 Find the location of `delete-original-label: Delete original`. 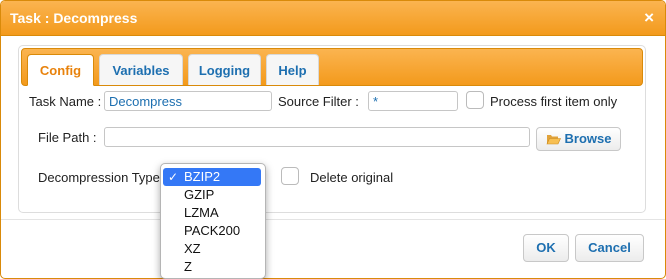

delete-original-label: Delete original is located at coordinates (352, 177).